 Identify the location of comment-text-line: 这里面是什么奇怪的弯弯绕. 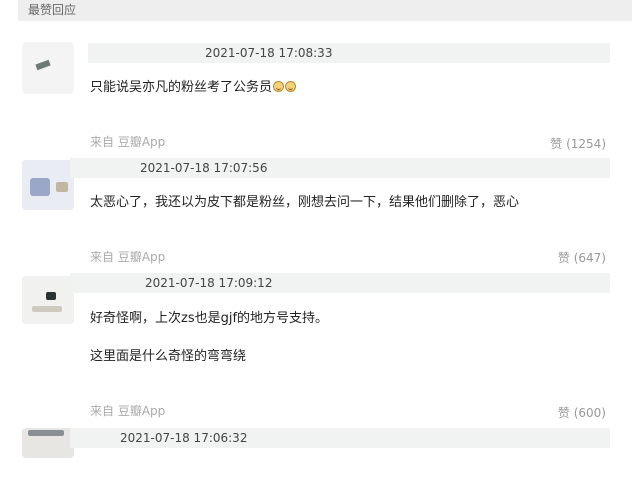
(168, 356).